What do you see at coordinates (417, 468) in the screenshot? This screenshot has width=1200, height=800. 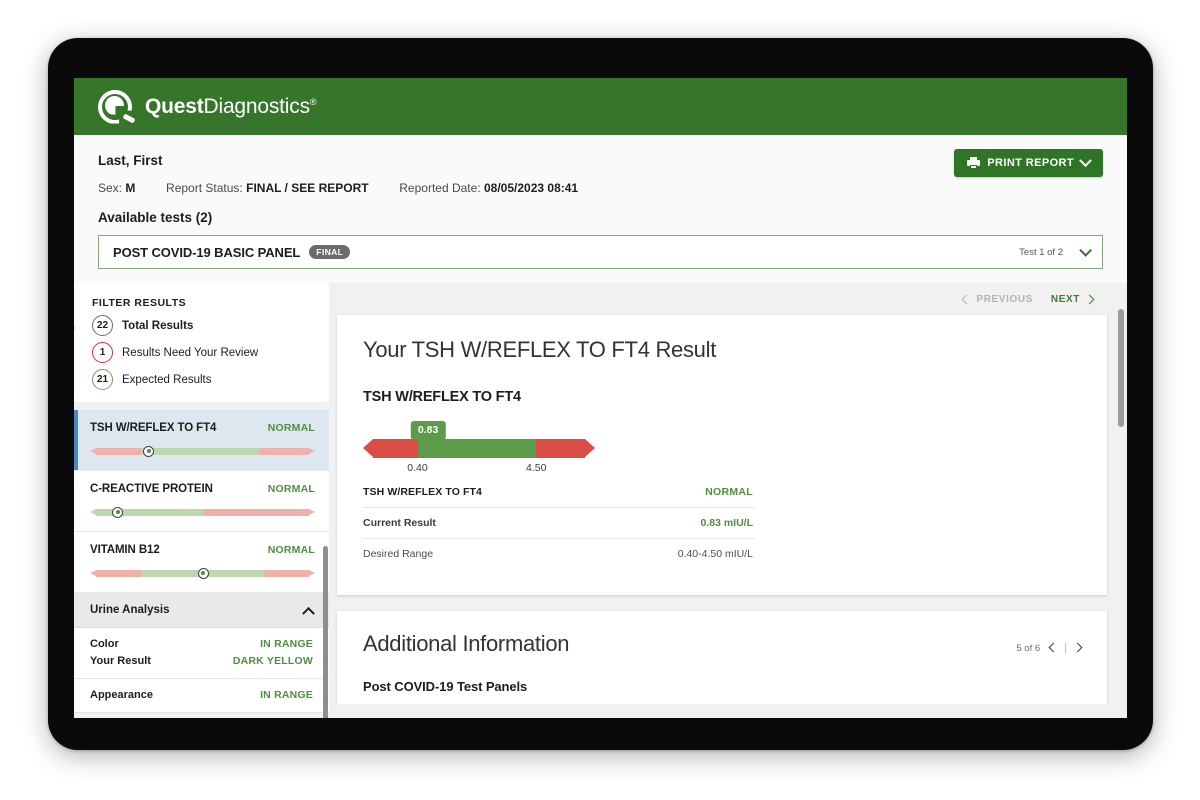 I see `gauge-low-tick-label: 0.40` at bounding box center [417, 468].